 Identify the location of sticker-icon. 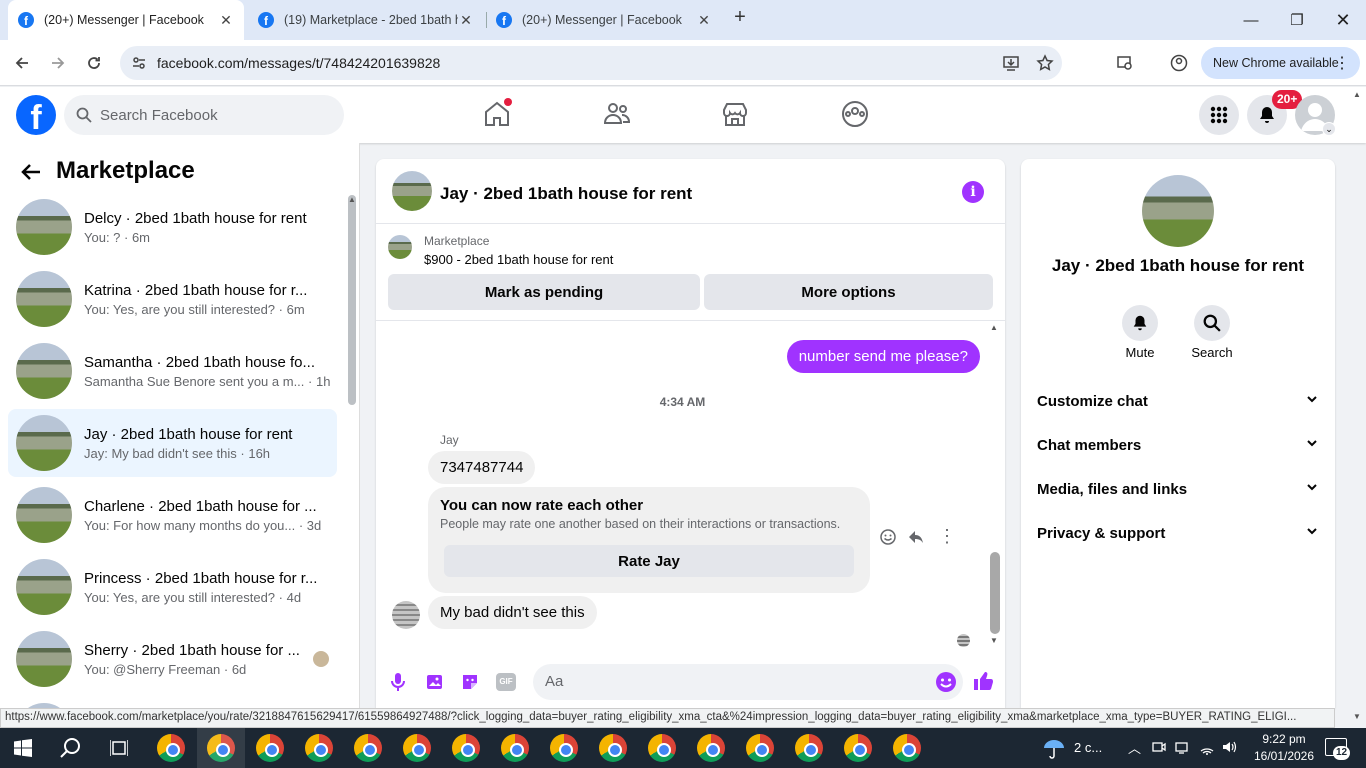
(470, 684).